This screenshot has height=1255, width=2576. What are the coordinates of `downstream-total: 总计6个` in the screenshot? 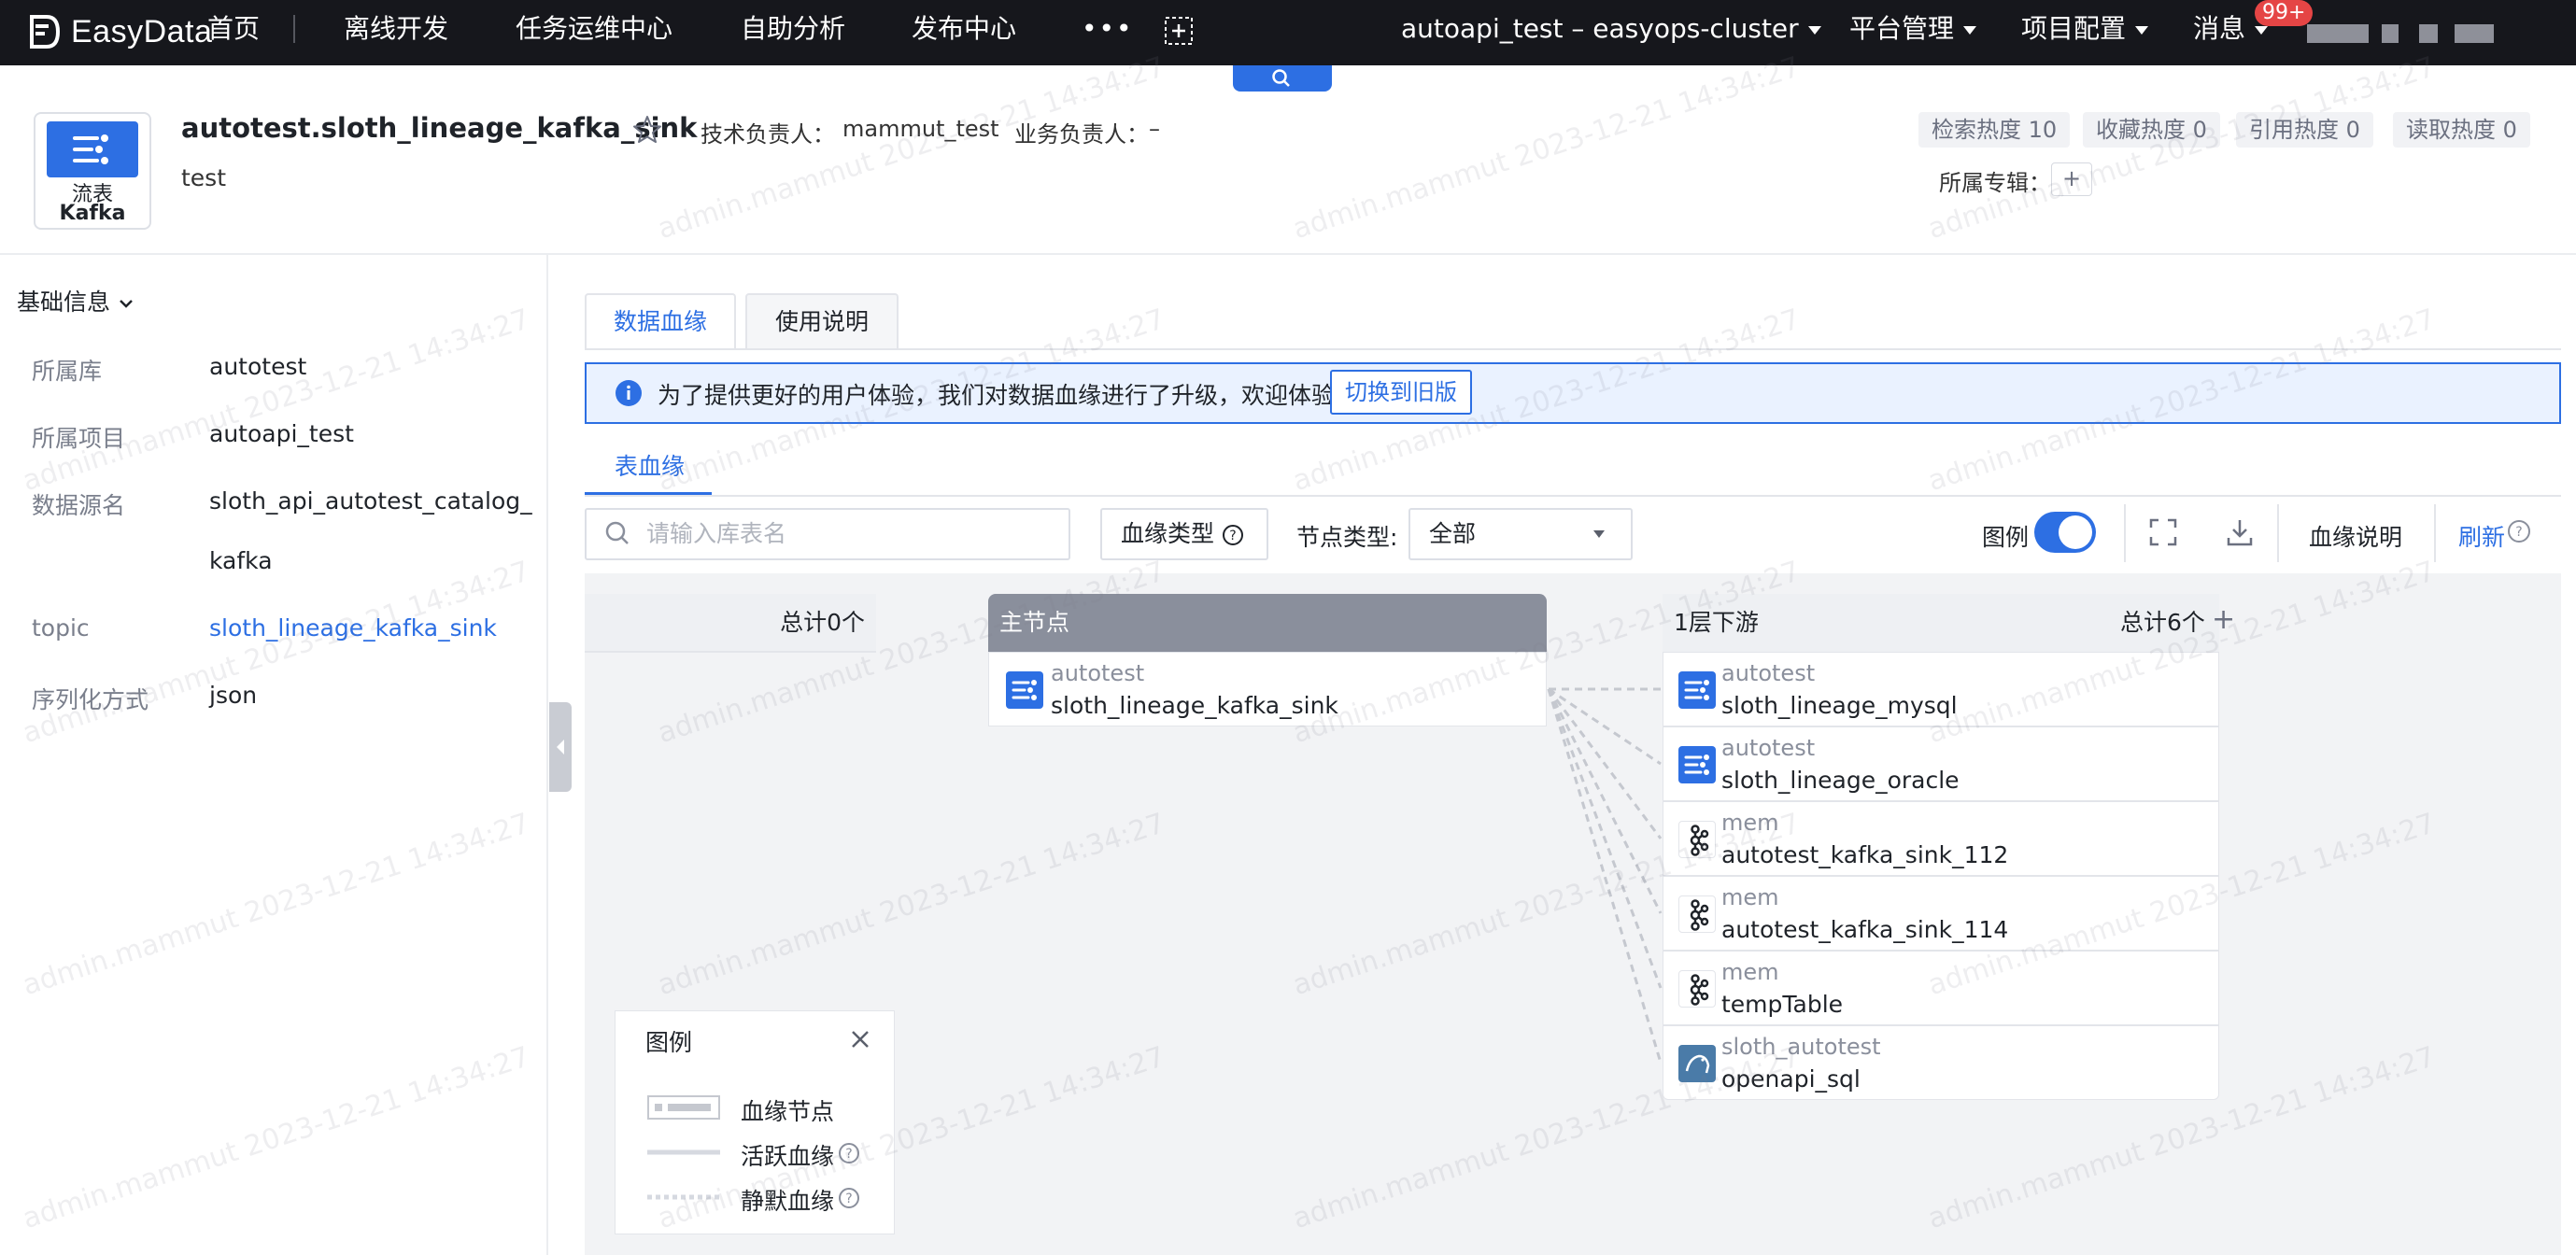 It's located at (2162, 622).